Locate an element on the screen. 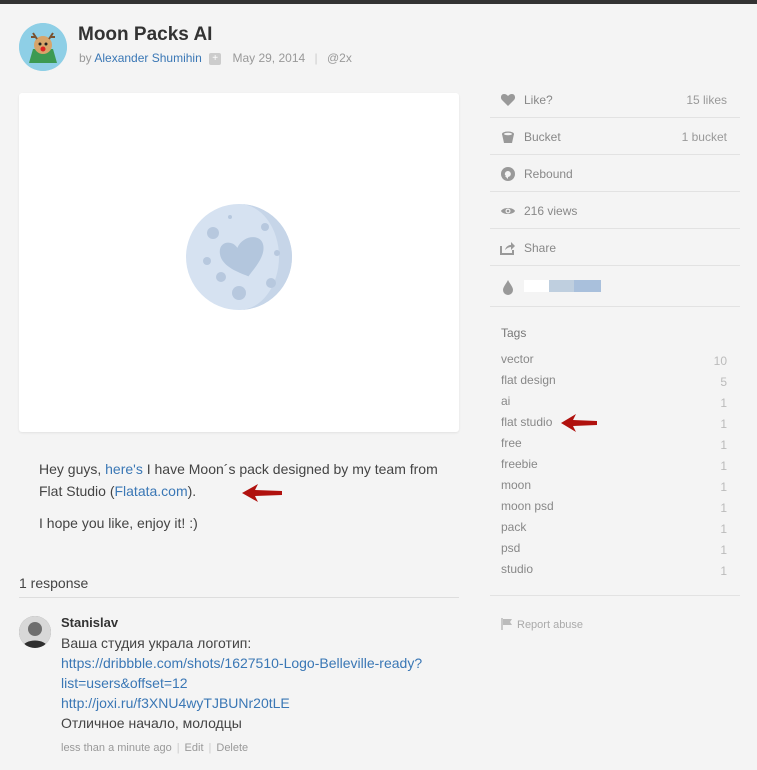 Image resolution: width=757 pixels, height=770 pixels. report-abuse-link: Report abuse is located at coordinates (542, 624).